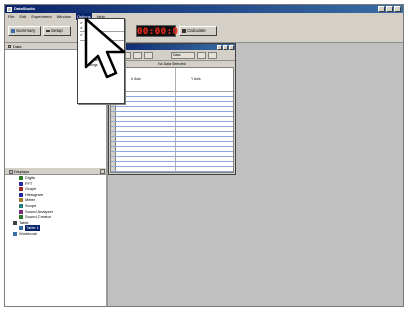 Image resolution: width=407 pixels, height=311 pixels. I want to click on data-icon, so click(9, 46).